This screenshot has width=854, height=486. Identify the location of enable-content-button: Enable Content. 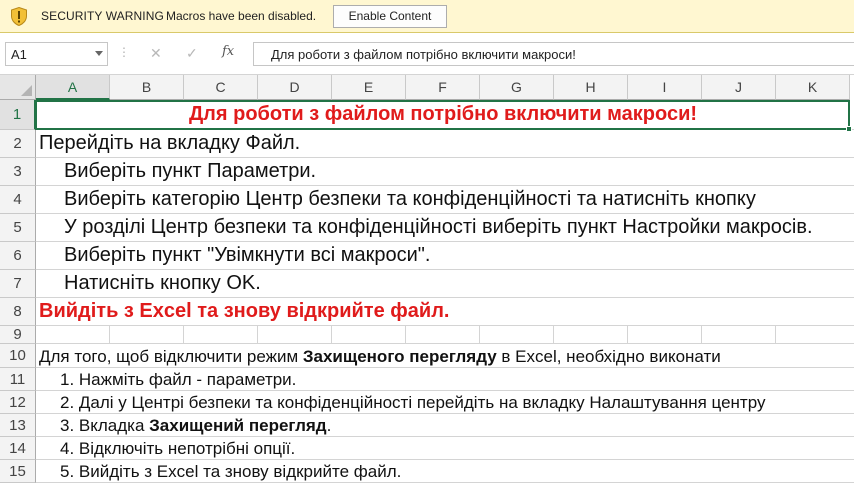
(390, 16).